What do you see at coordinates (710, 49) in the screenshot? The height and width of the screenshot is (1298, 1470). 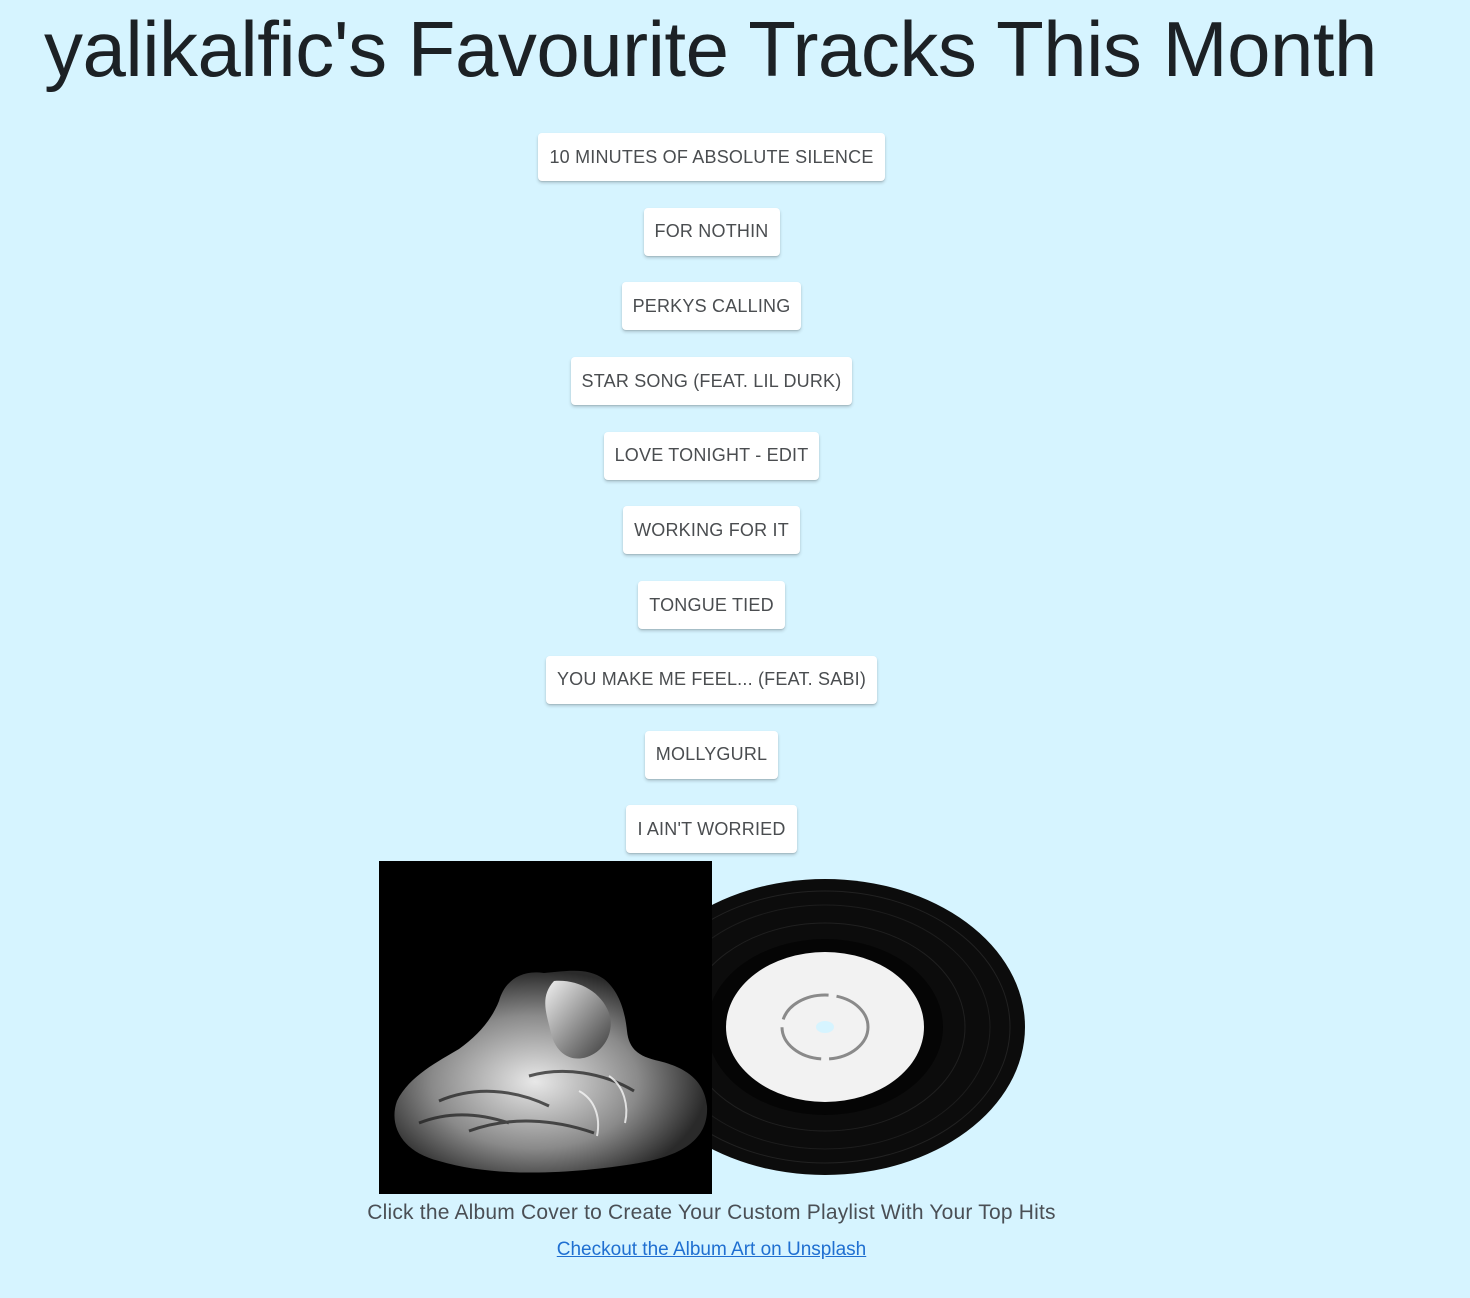 I see `page-title: yalikalfic's Favourite Tracks This Month` at bounding box center [710, 49].